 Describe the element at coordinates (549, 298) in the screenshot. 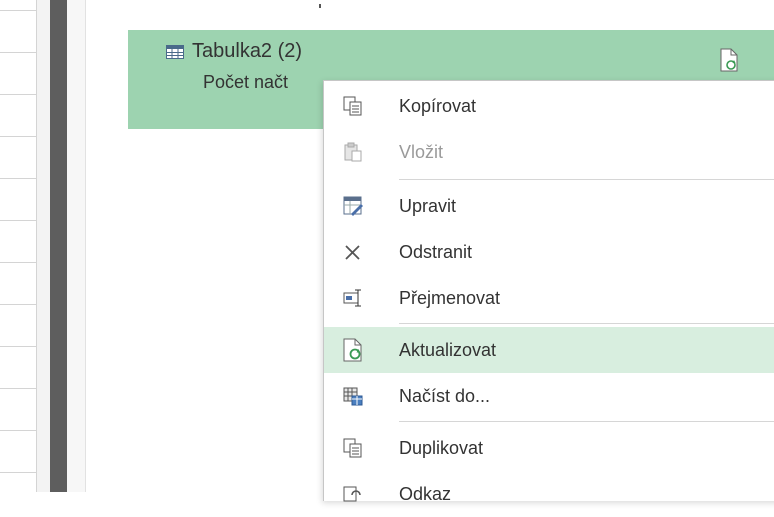

I see `menu-item-rename: Přejmenovat` at that location.